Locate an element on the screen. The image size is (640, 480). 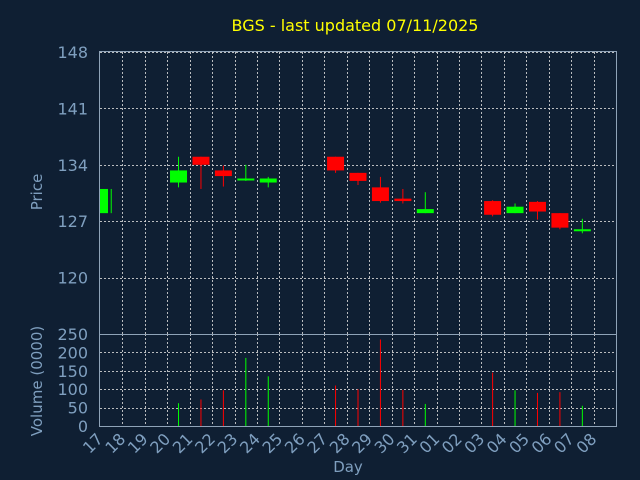
price-tick-label: 141 is located at coordinates (72, 108).